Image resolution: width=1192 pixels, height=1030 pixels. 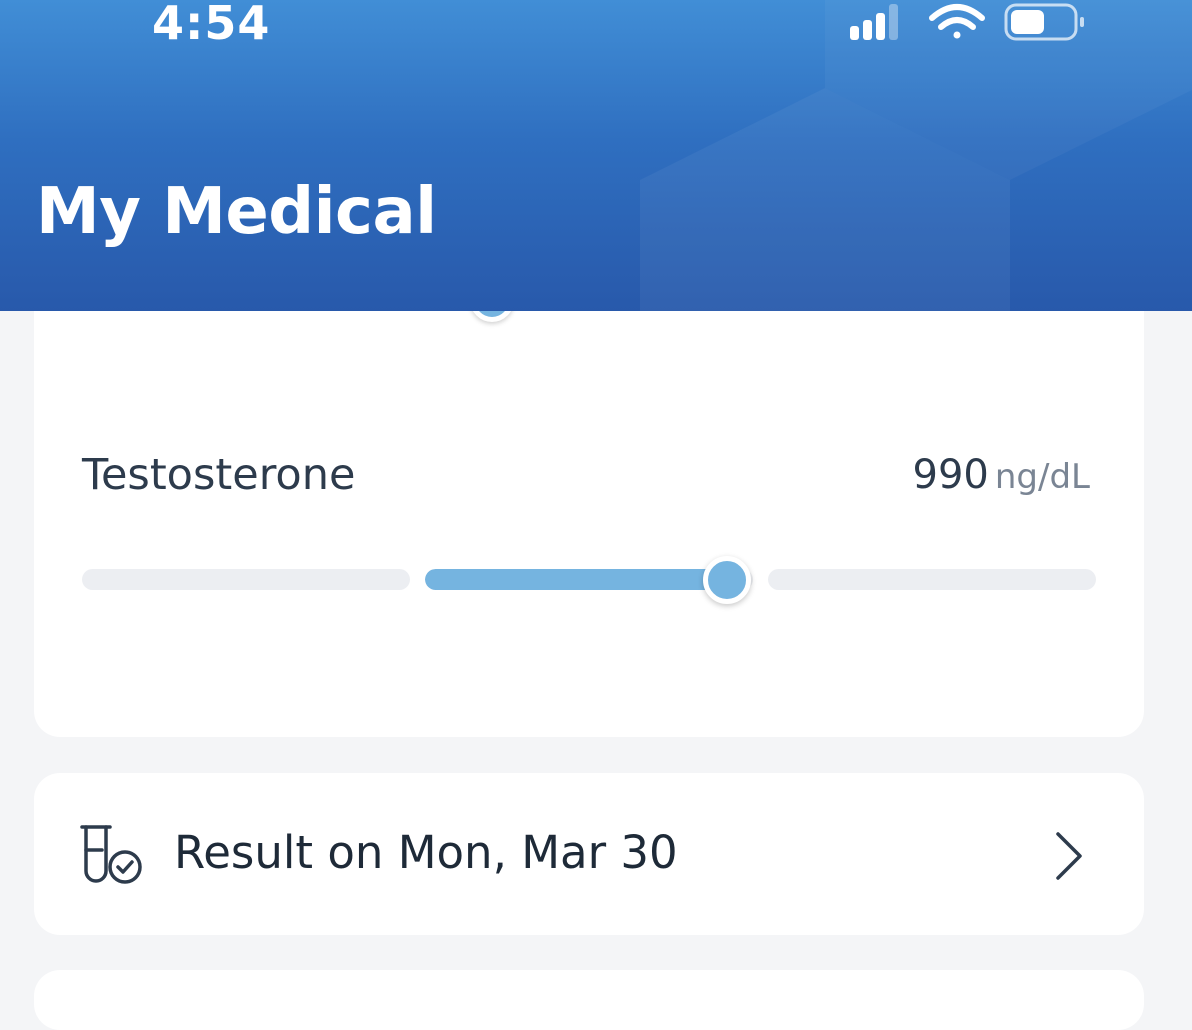 I want to click on range-indicator-knob, so click(x=726, y=580).